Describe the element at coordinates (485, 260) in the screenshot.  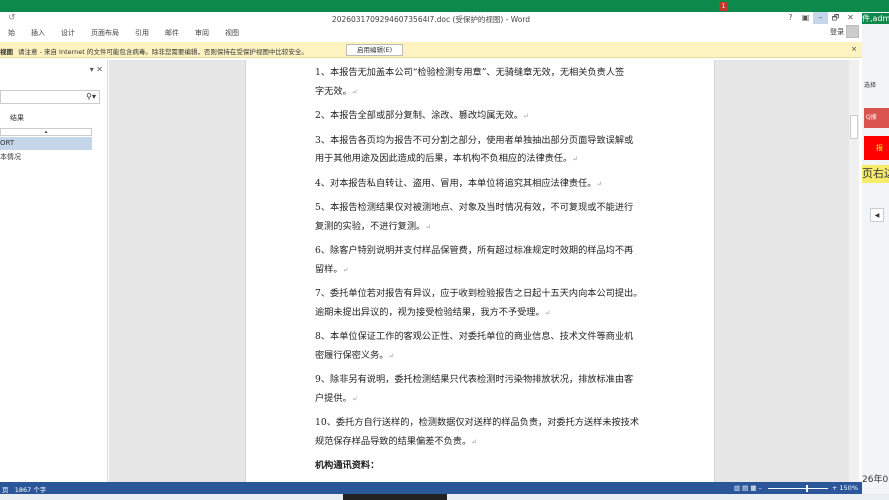
I see `paragraph: 6、除客户特别说明并支付样品保管费，所有超过标准规定时效期的样品均不再 留样。↵` at that location.